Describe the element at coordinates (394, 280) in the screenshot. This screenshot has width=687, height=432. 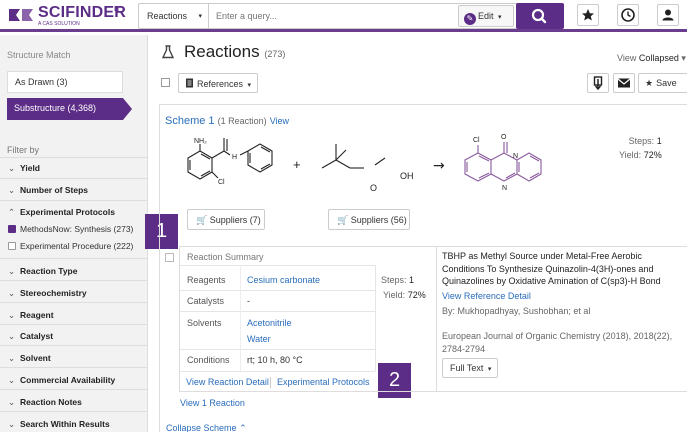
I see `reaction-steps-label: Steps:` at that location.